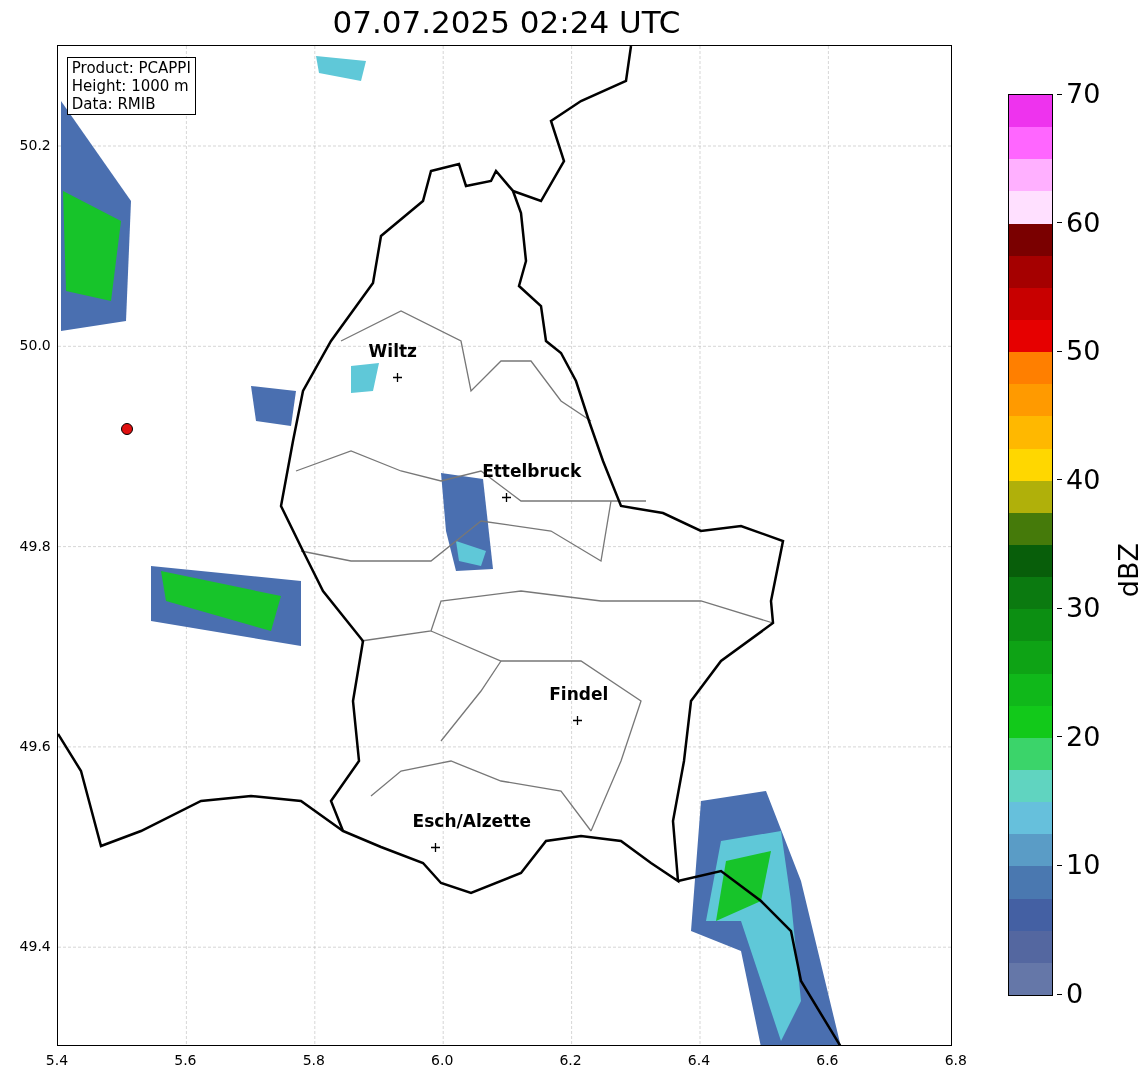 The width and height of the screenshot is (1145, 1084). What do you see at coordinates (955, 1060) in the screenshot?
I see `axis-tick-label: 6.8` at bounding box center [955, 1060].